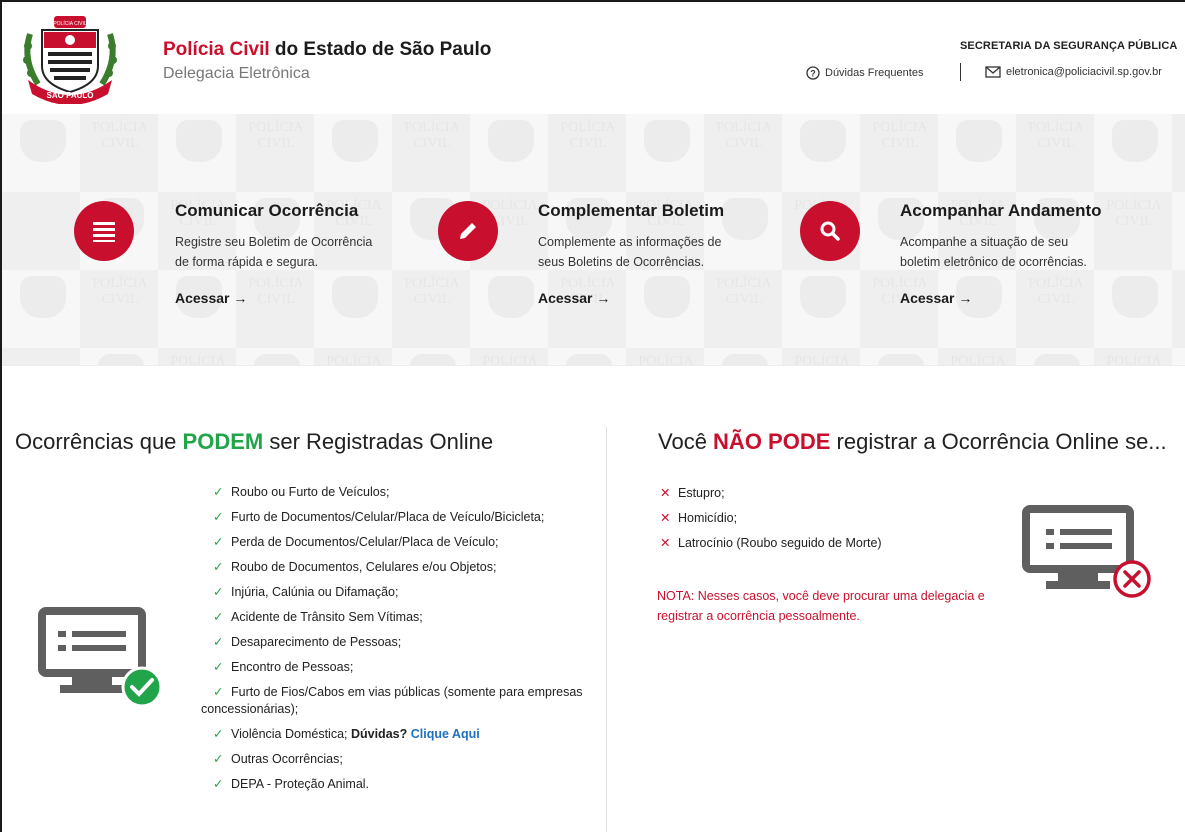  I want to click on site-subtitle: Delegacia Eletrônica, so click(236, 73).